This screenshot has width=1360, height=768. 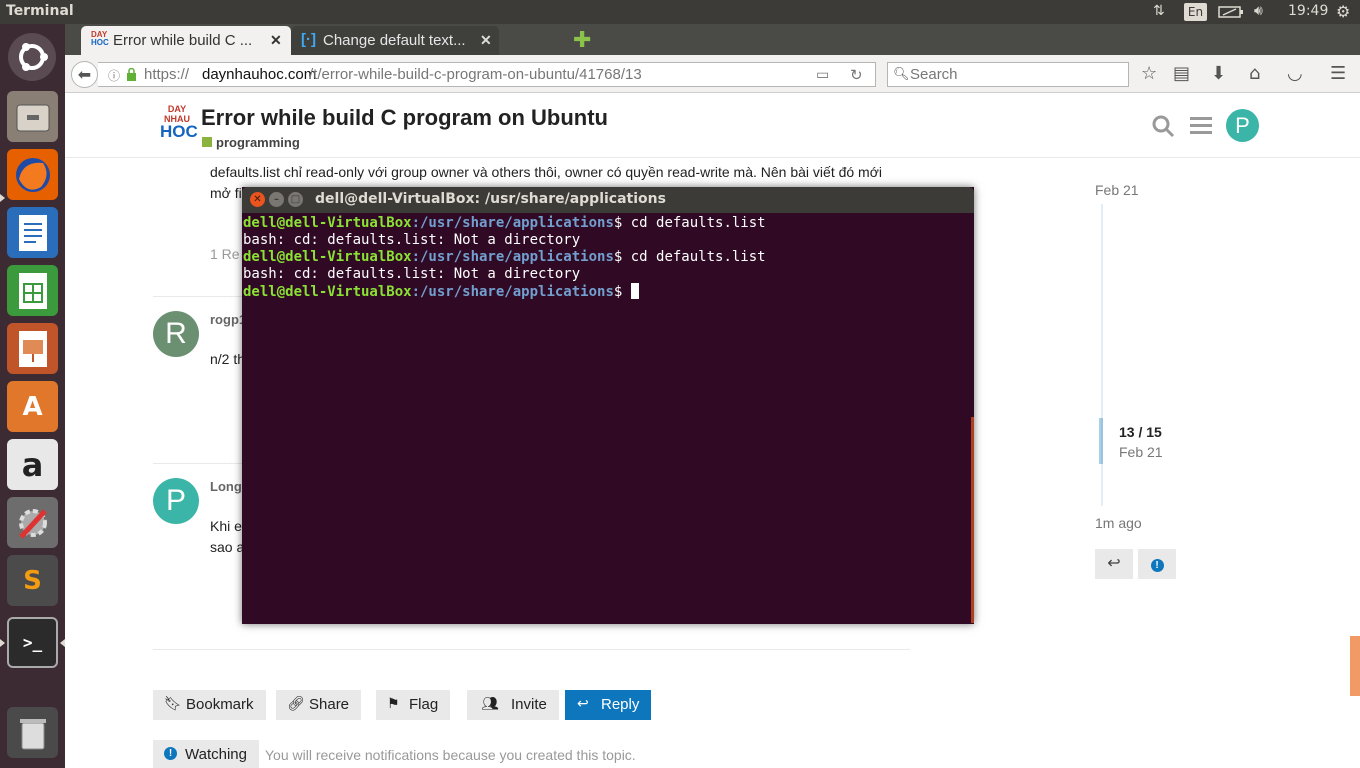 I want to click on menu-hamburger-icon: ☰, so click(x=1338, y=73).